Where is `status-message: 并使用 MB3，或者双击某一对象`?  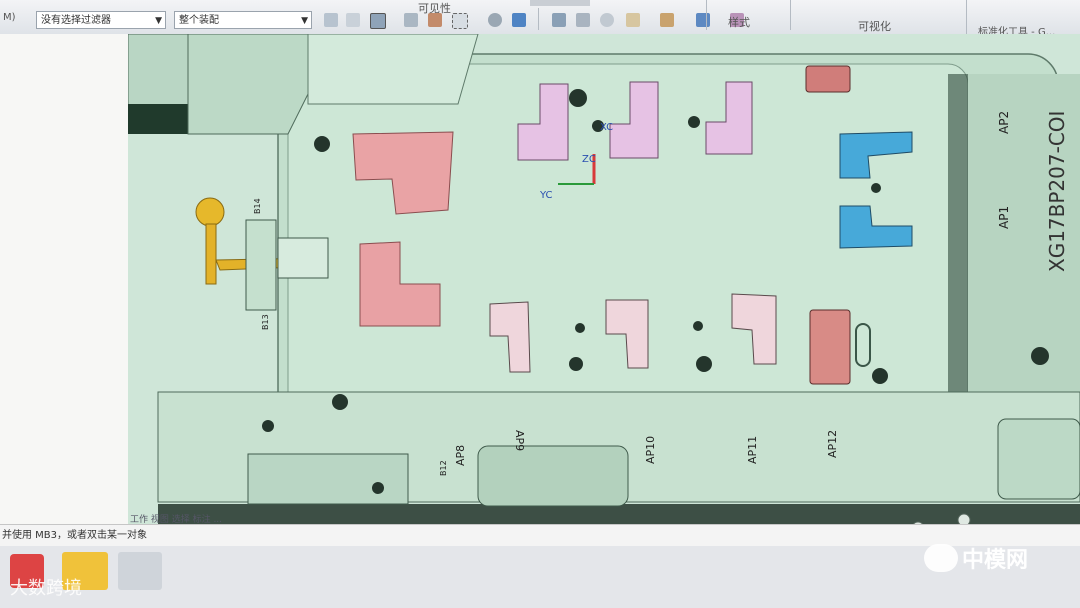
status-message: 并使用 MB3，或者双击某一对象 is located at coordinates (75, 535).